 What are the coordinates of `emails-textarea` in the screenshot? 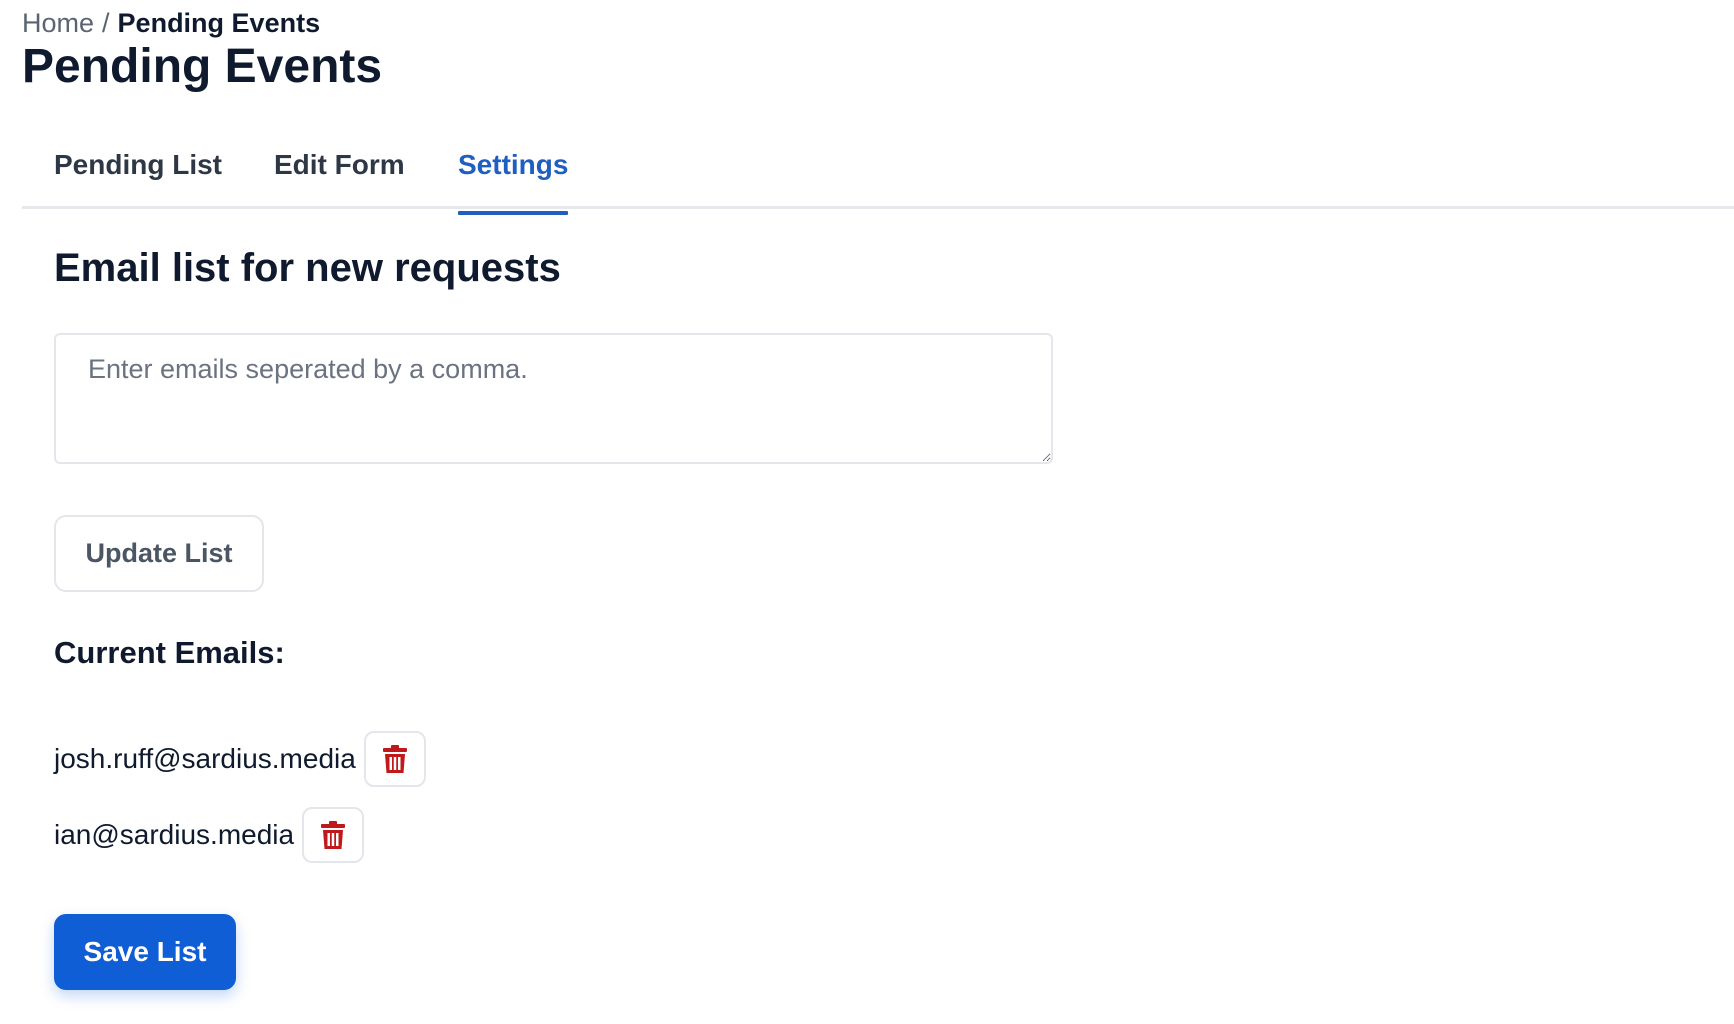 It's located at (553, 398).